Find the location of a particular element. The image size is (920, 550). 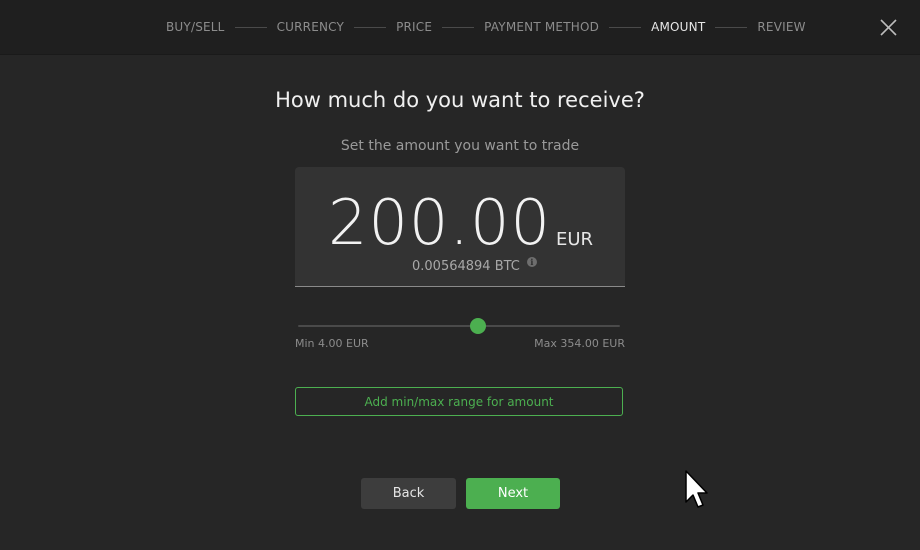

page-subtitle: Set the amount you want to trade is located at coordinates (460, 146).